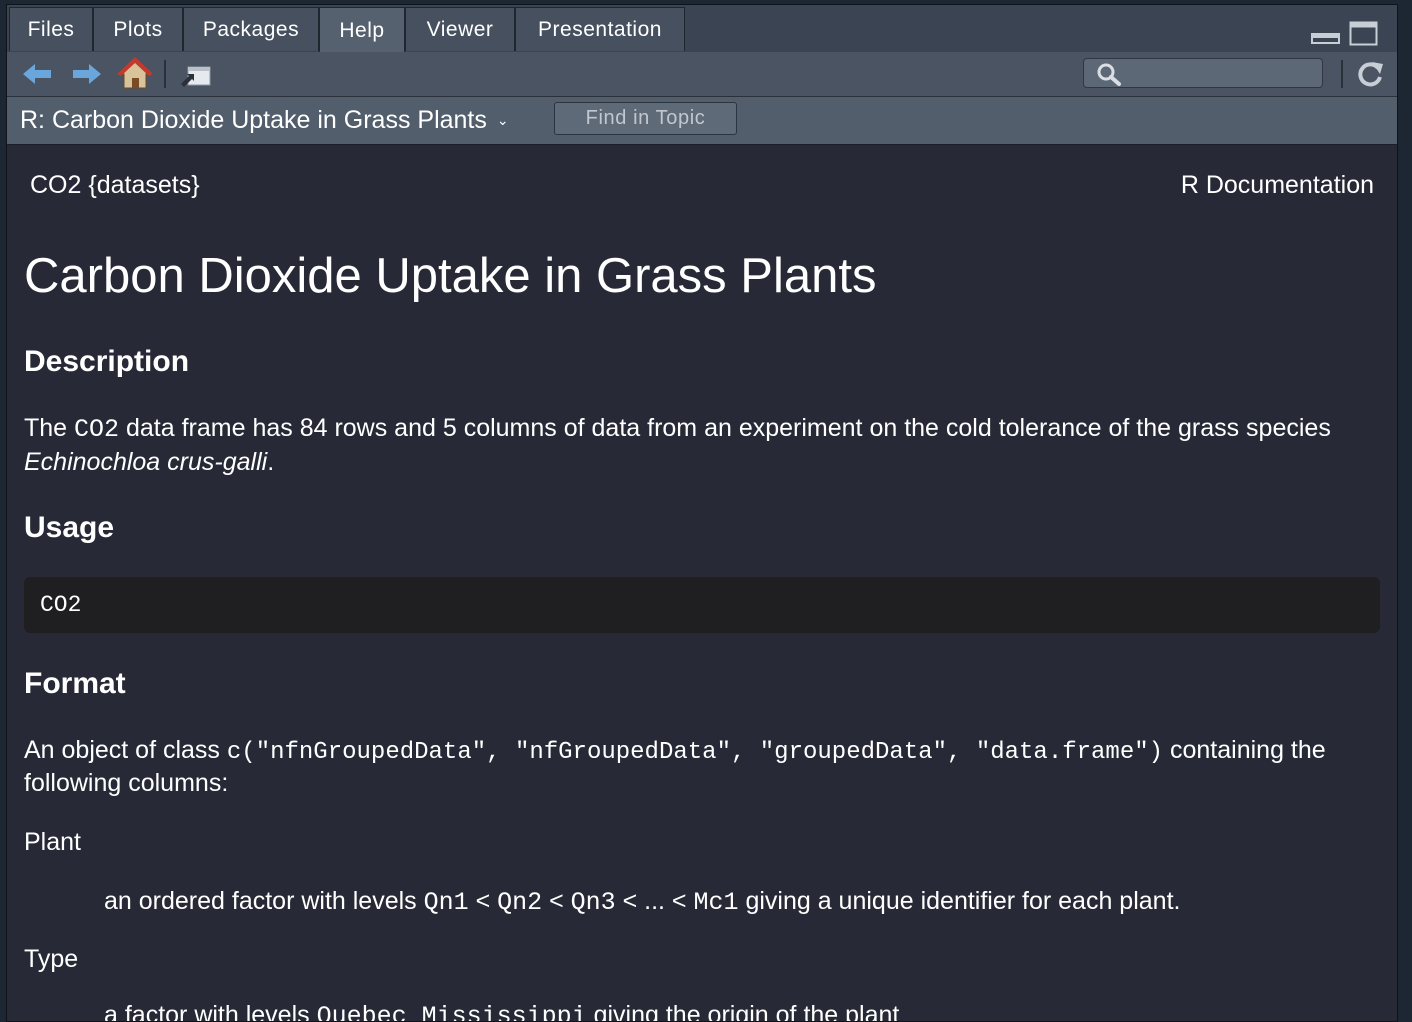 The height and width of the screenshot is (1022, 1412). Describe the element at coordinates (125, 750) in the screenshot. I see `text-run: An object of class` at that location.